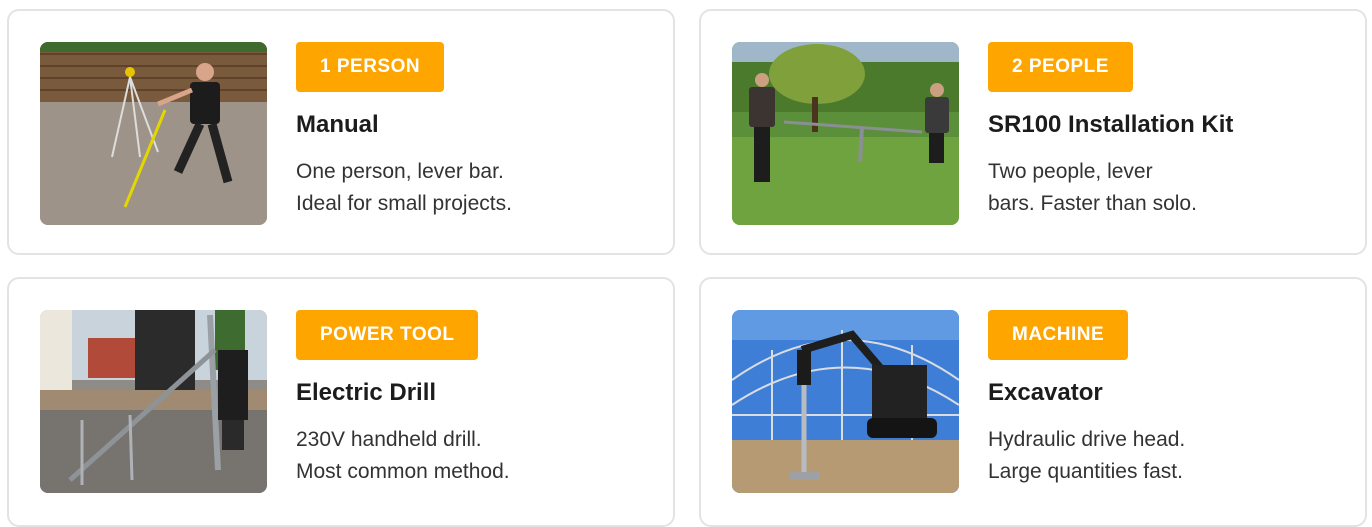 This screenshot has height=527, width=1372. What do you see at coordinates (404, 203) in the screenshot?
I see `description-line: Ideal for small projects.` at bounding box center [404, 203].